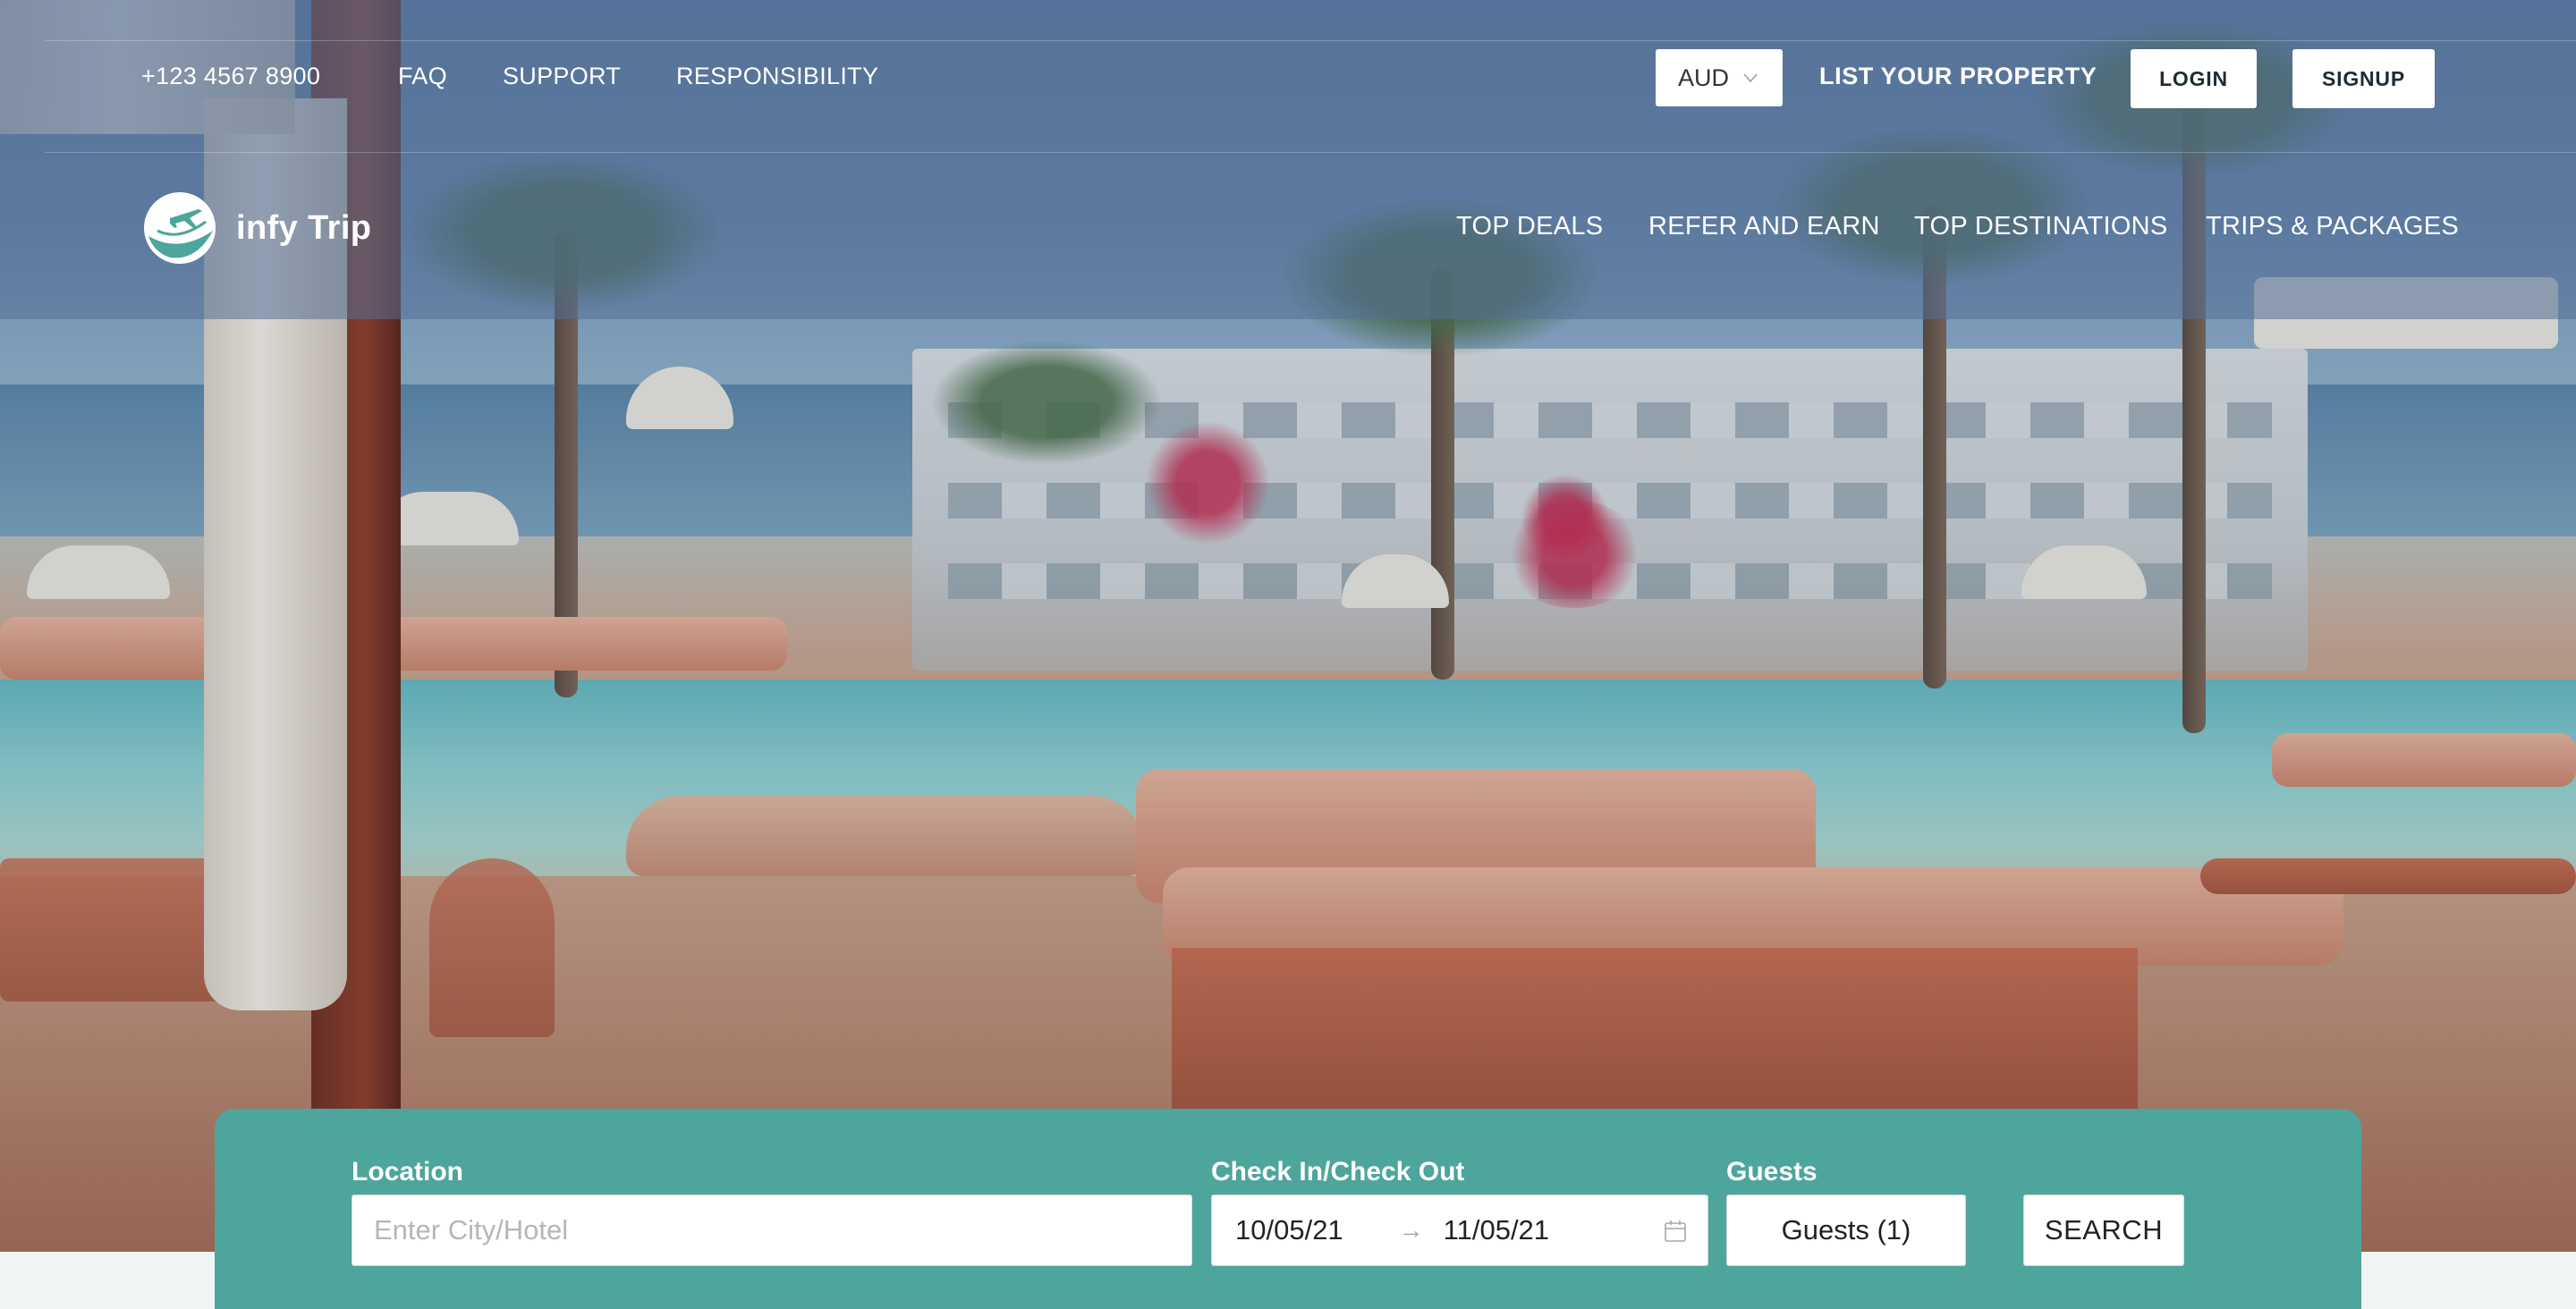  Describe the element at coordinates (562, 76) in the screenshot. I see `support-link: SUPPORT` at that location.